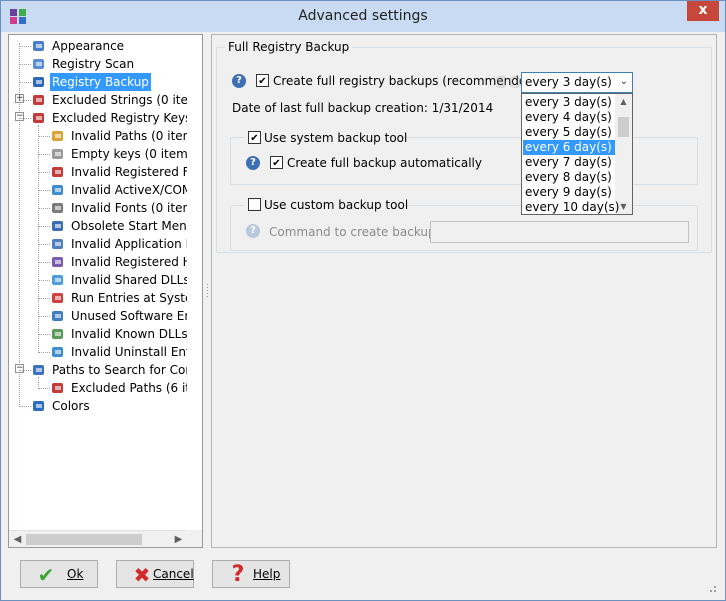  What do you see at coordinates (623, 154) in the screenshot?
I see `dropdown-scrollbar: ▲ ▼` at bounding box center [623, 154].